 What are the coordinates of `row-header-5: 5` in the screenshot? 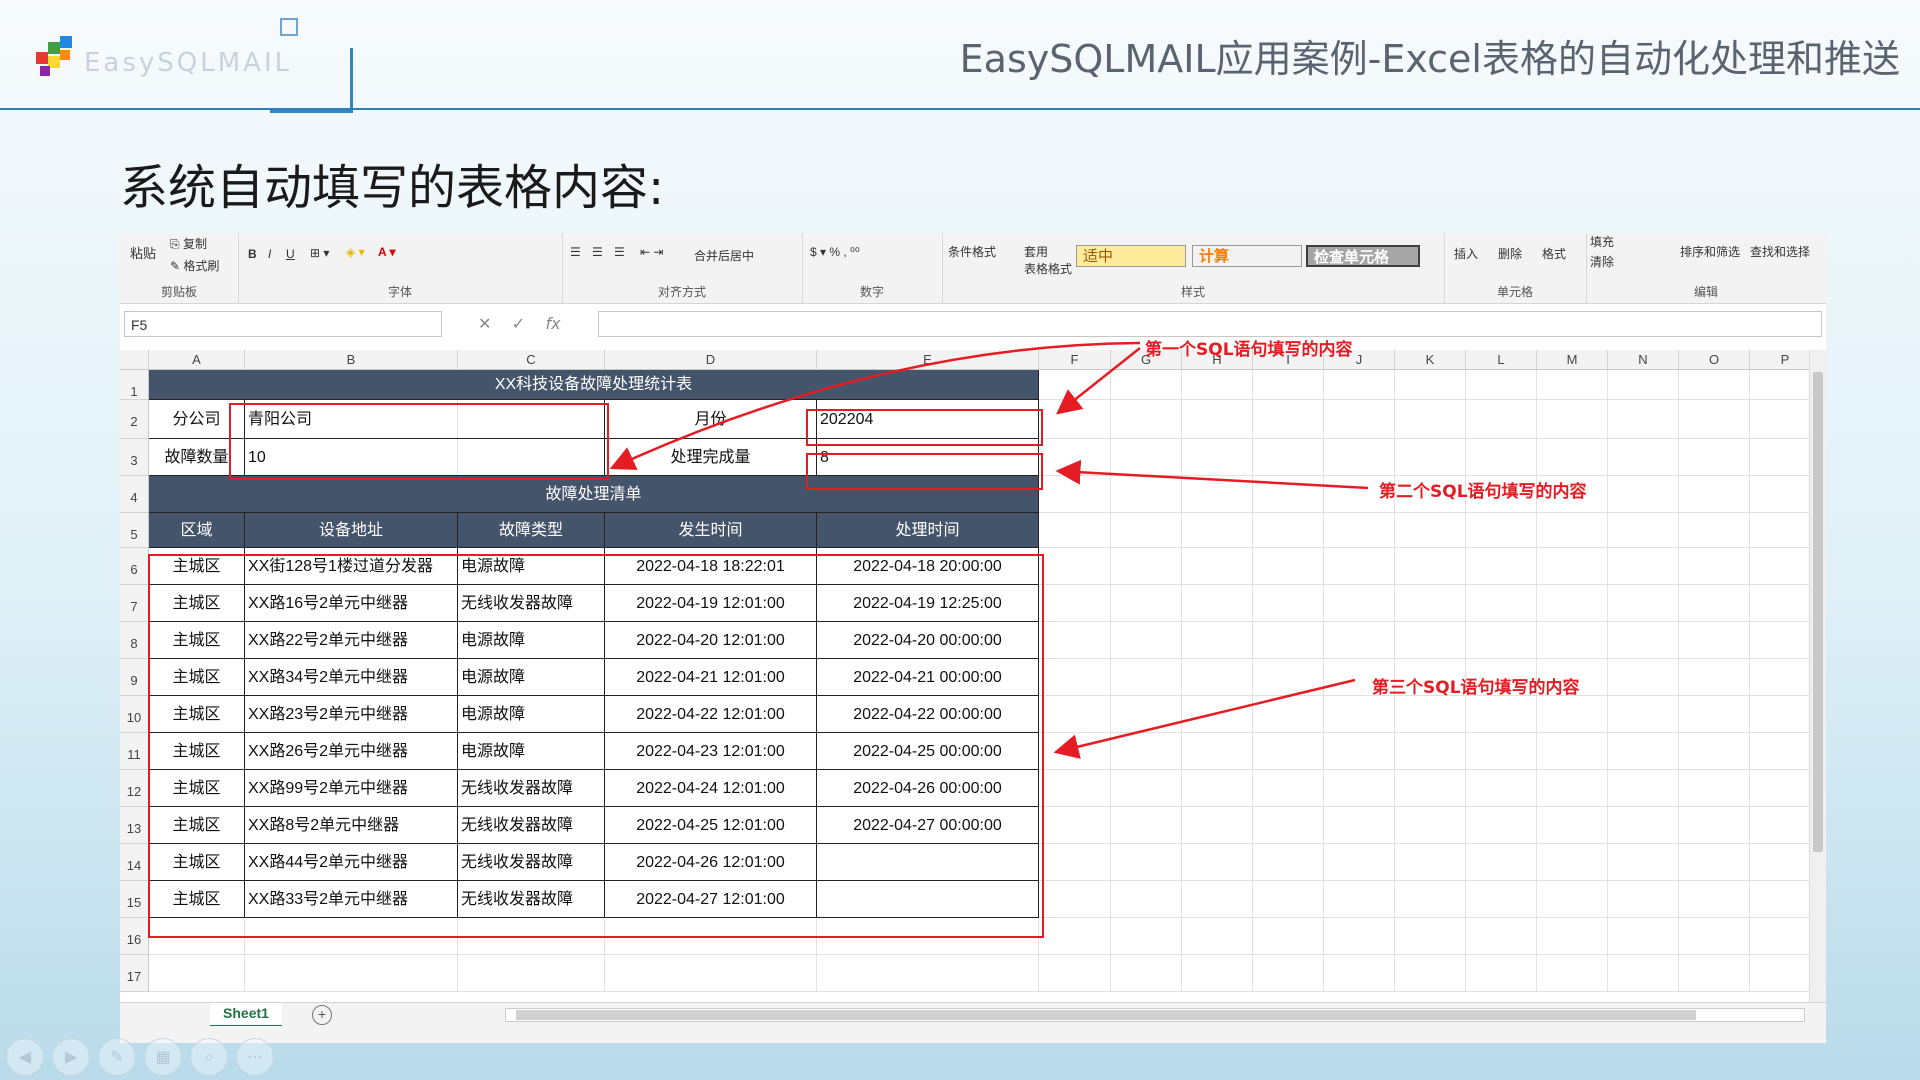 It's located at (134, 530).